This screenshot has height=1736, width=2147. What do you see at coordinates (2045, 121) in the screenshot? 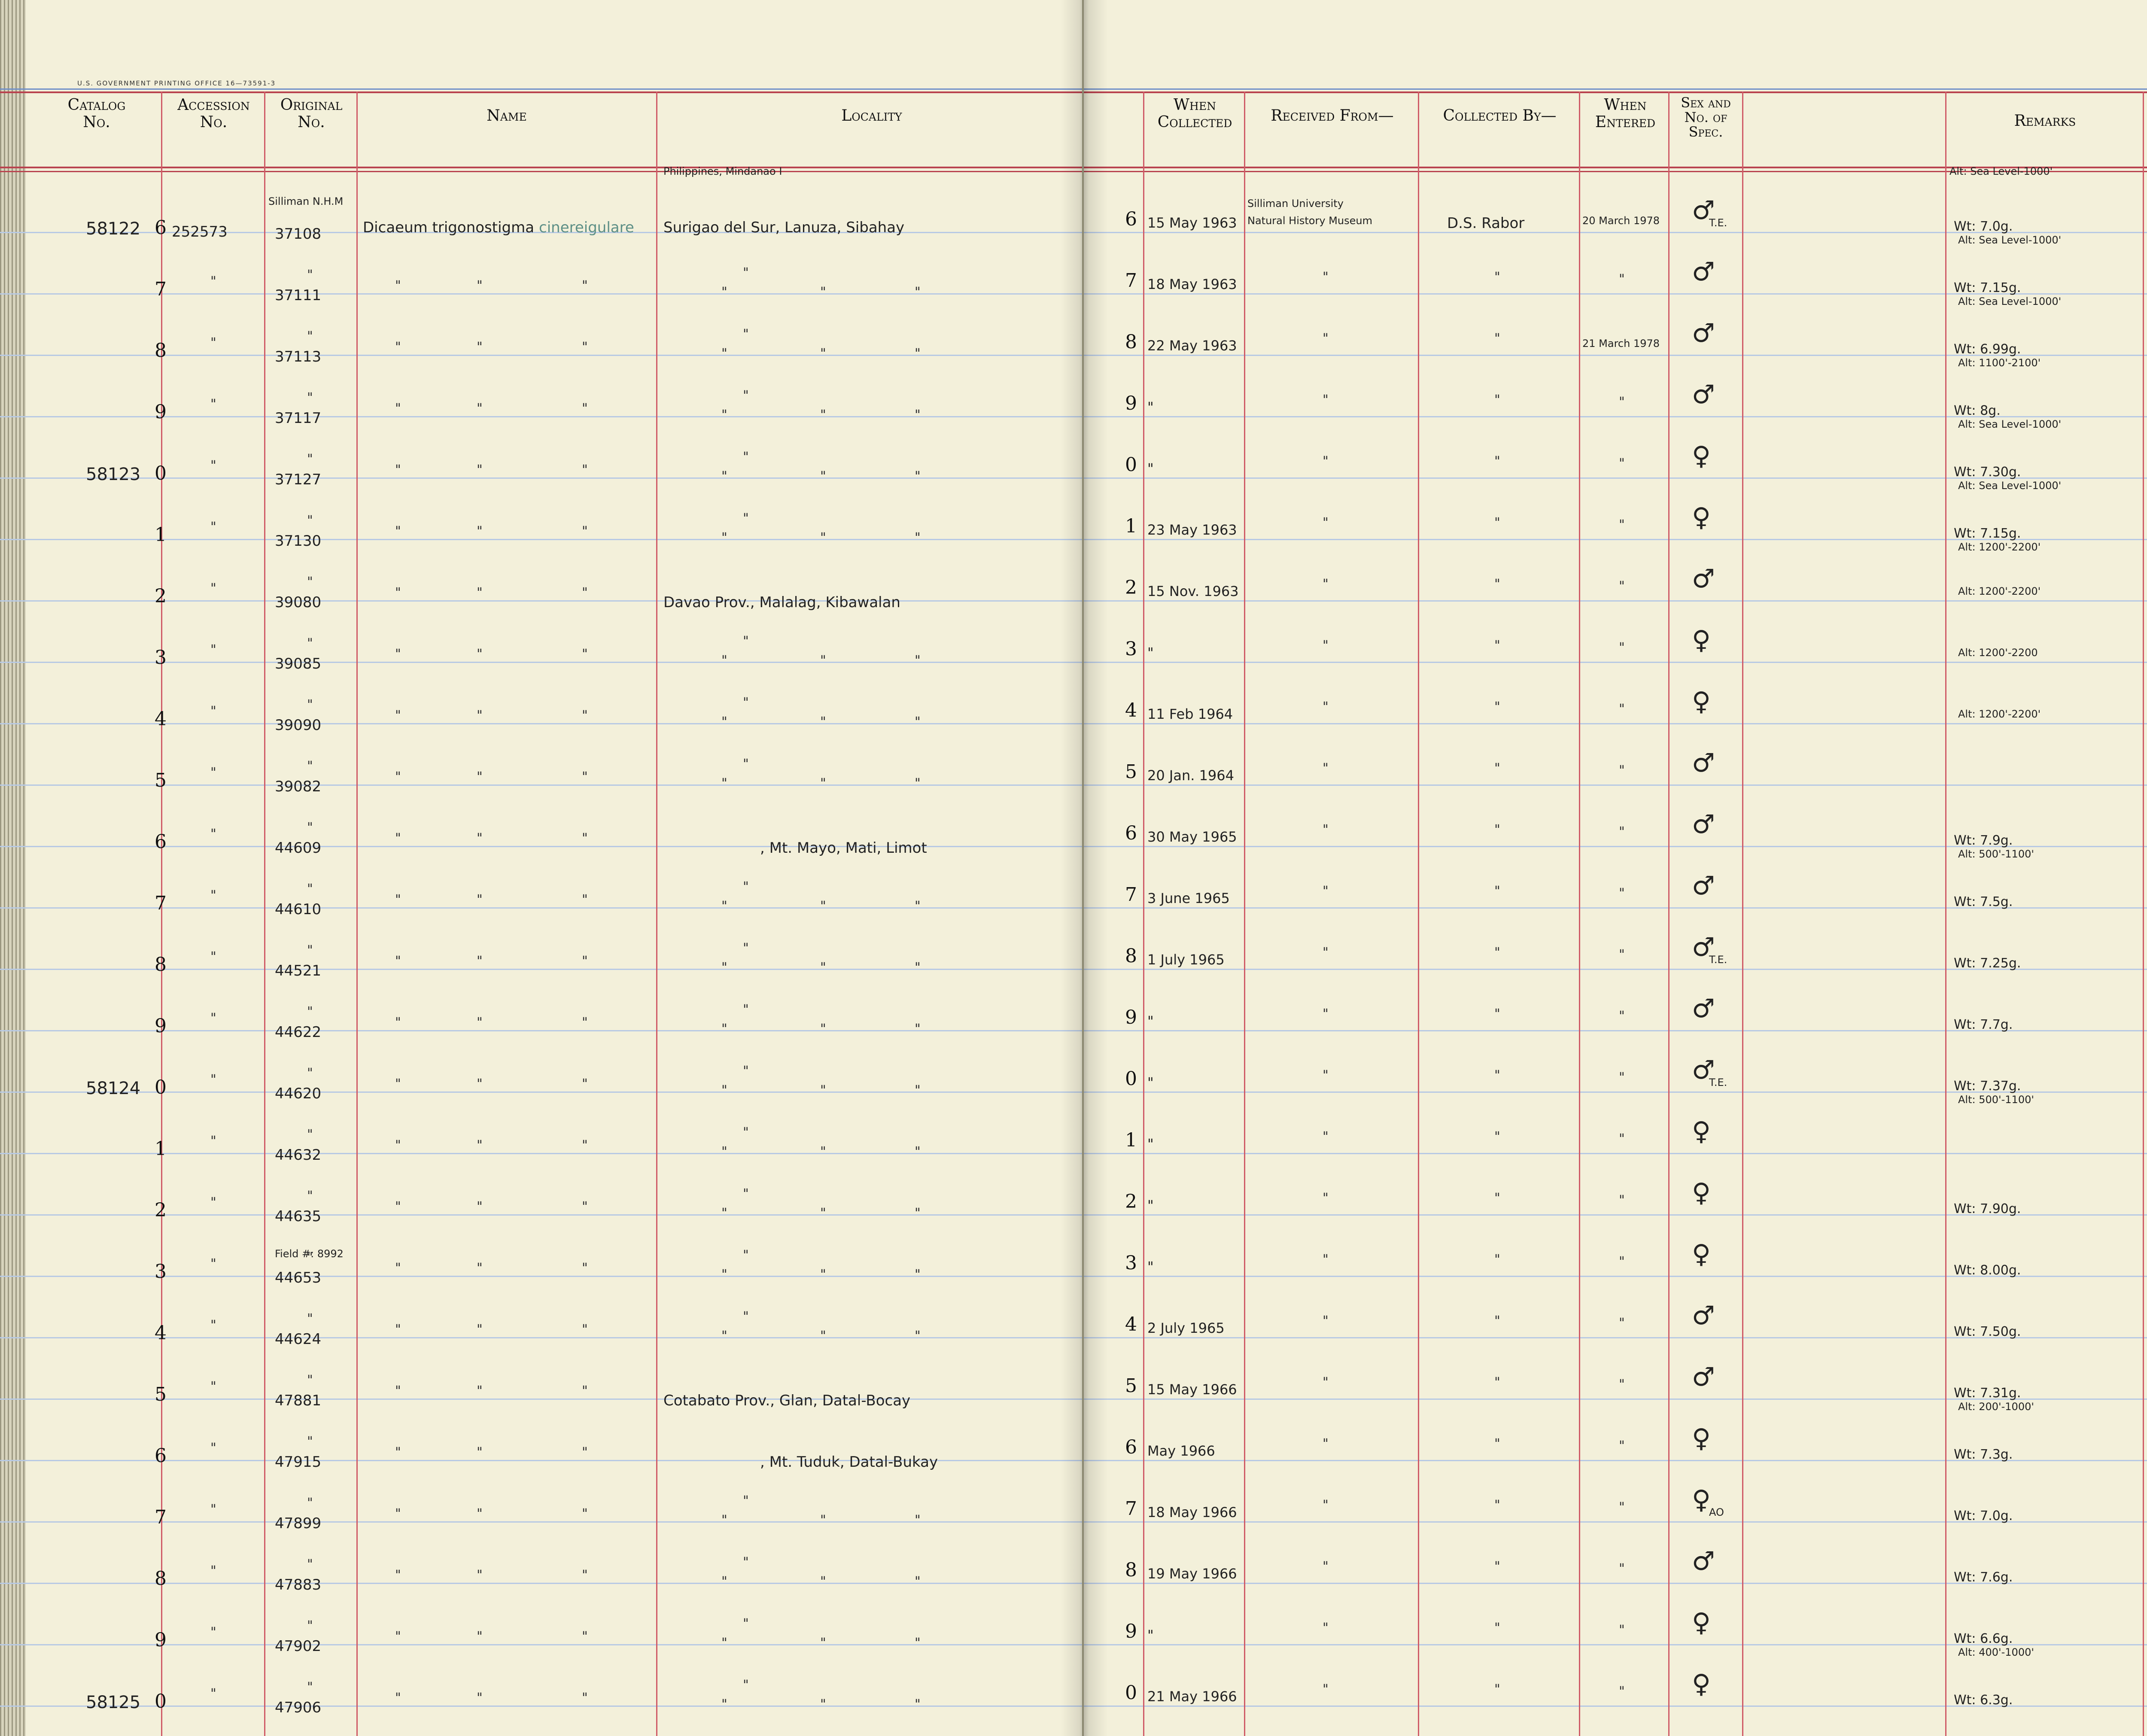
I see `header-remarks: Remarks` at bounding box center [2045, 121].